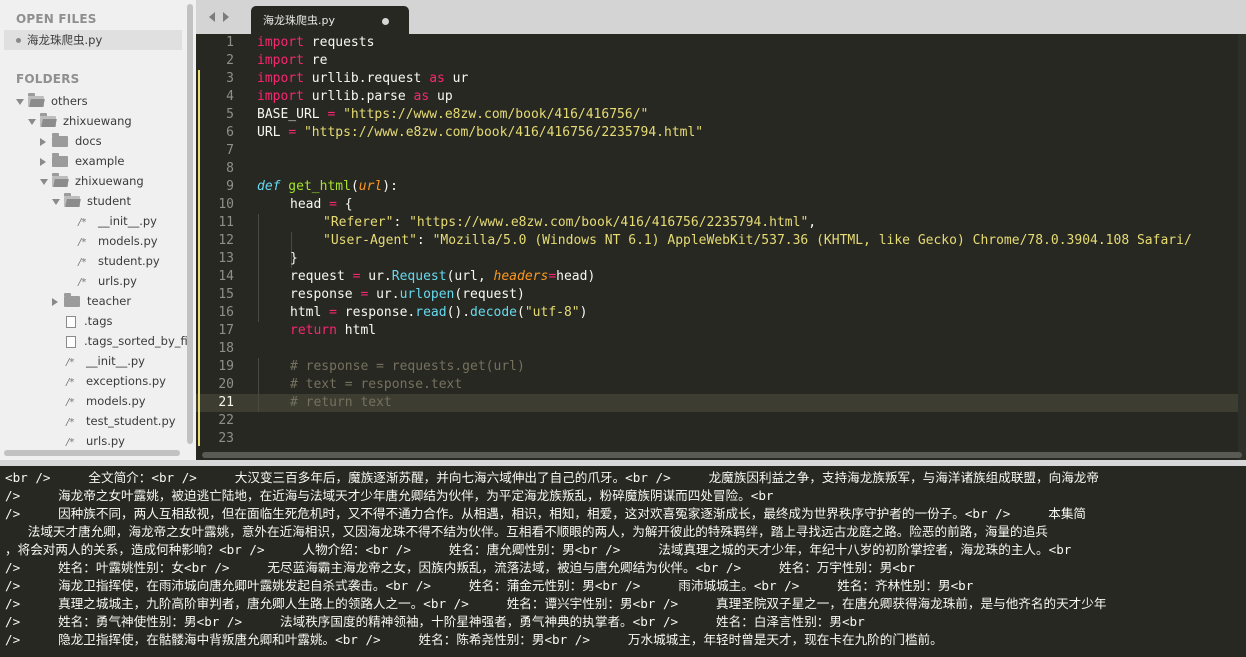 Image resolution: width=1246 pixels, height=657 pixels. I want to click on line-number: 19, so click(226, 366).